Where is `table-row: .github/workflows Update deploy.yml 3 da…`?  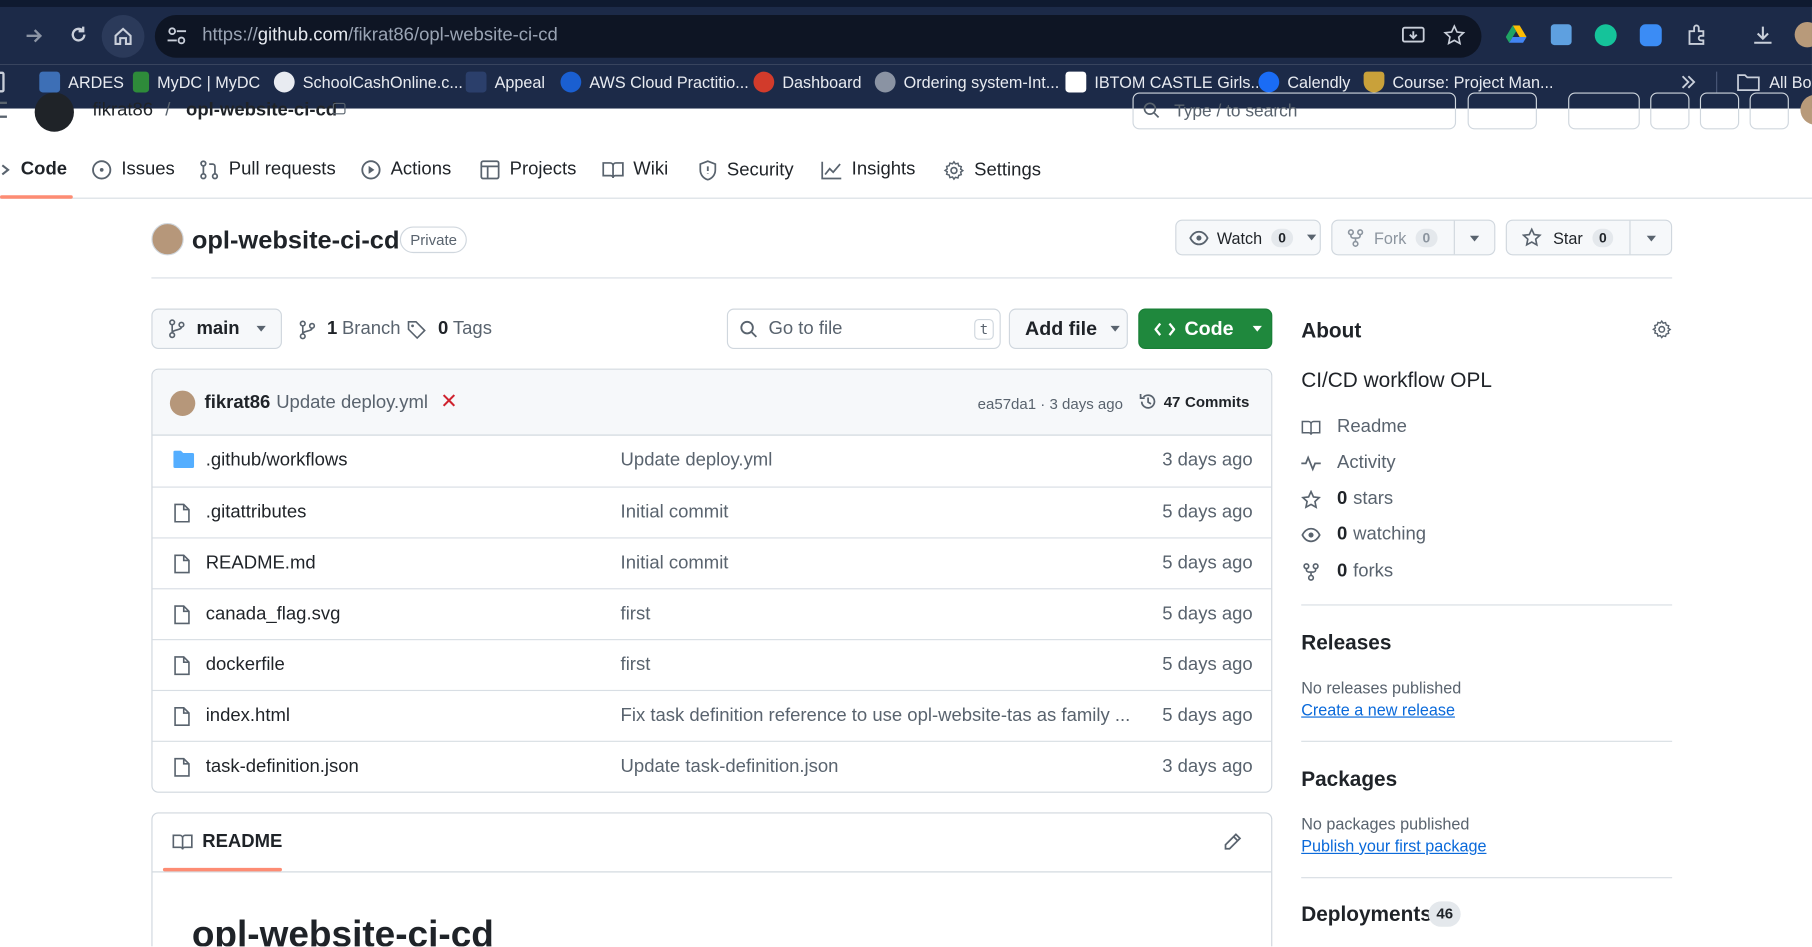
table-row: .github/workflows Update deploy.yml 3 da… is located at coordinates (712, 461).